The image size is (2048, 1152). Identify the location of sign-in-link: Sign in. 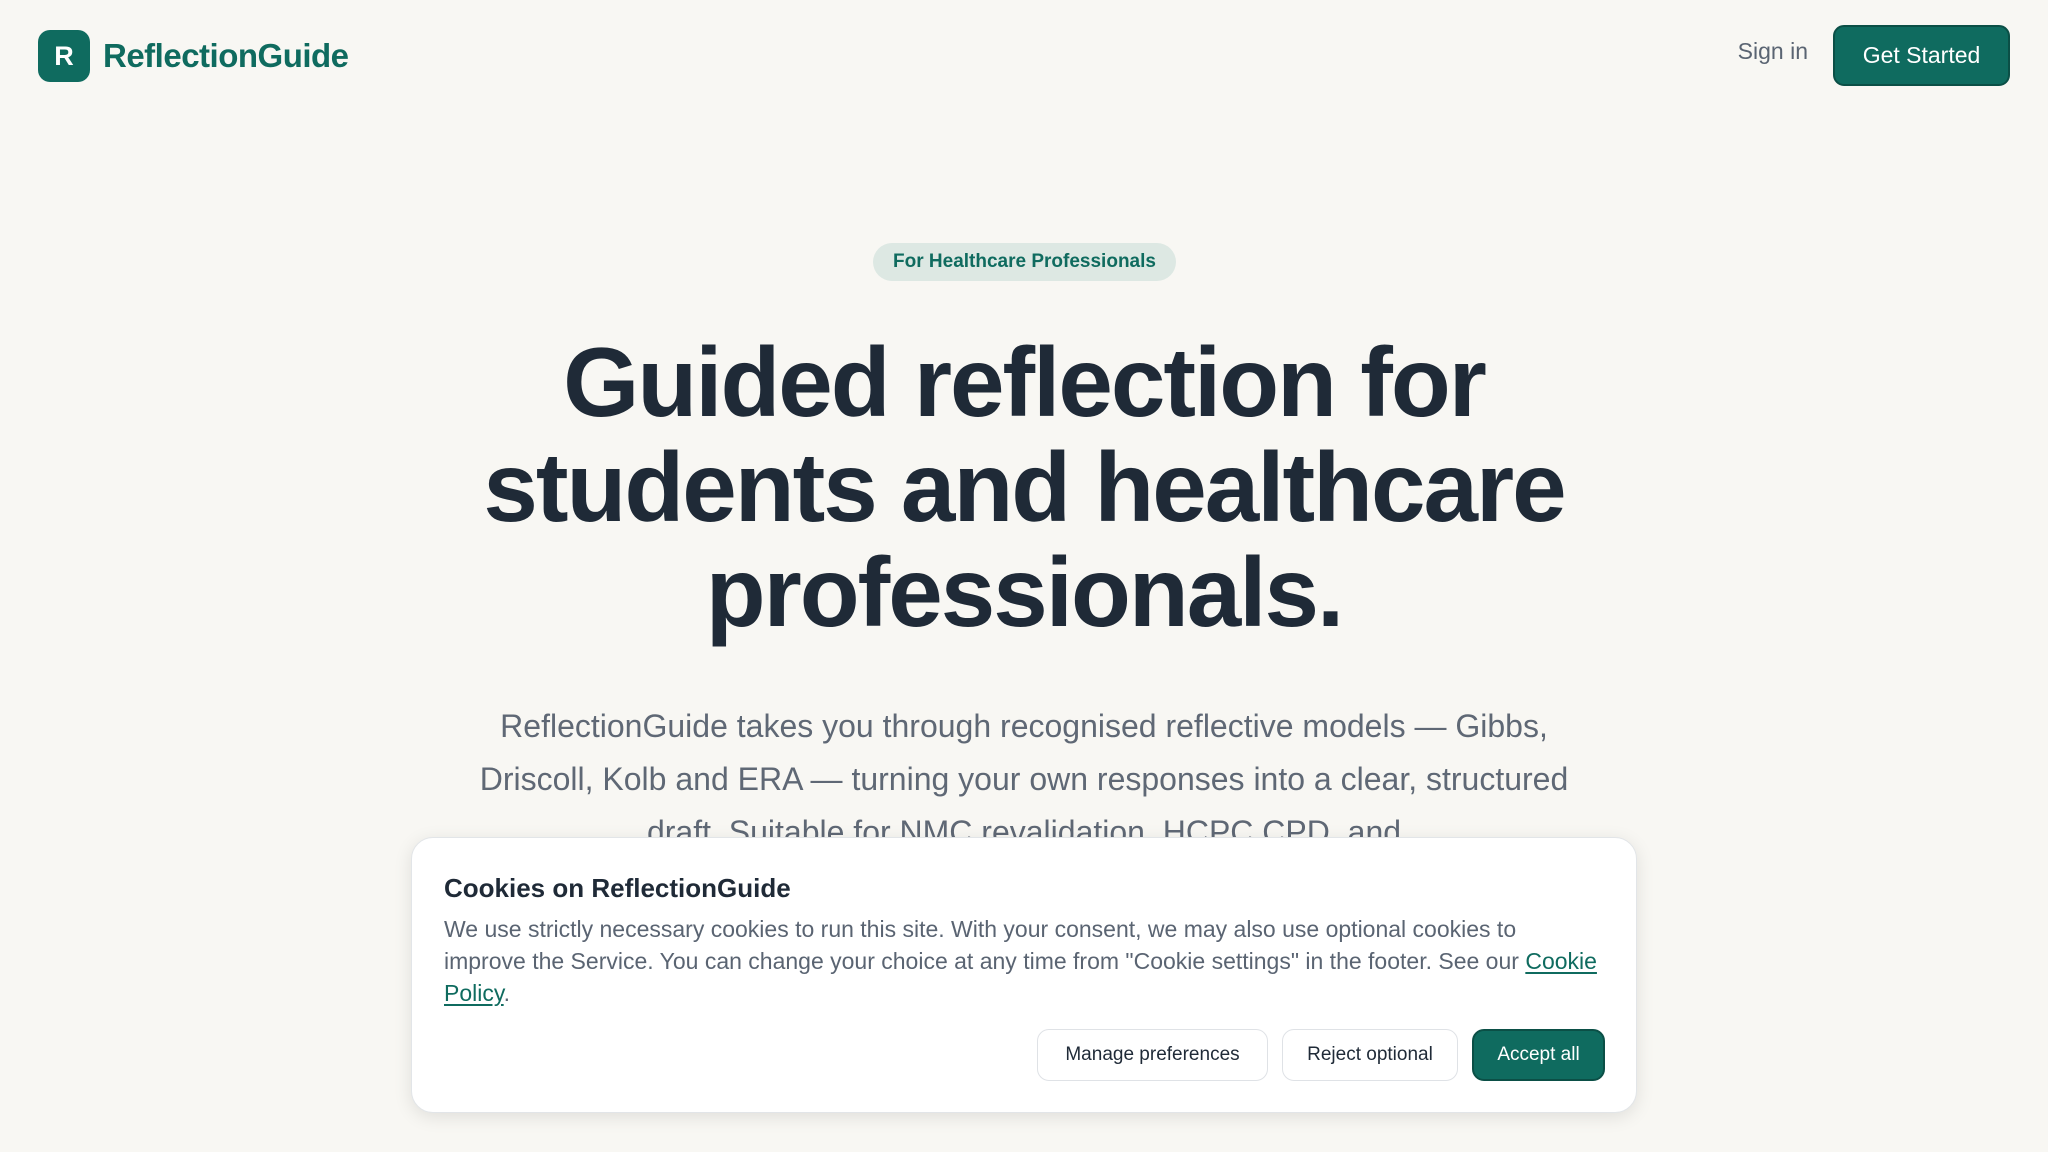
(1773, 51).